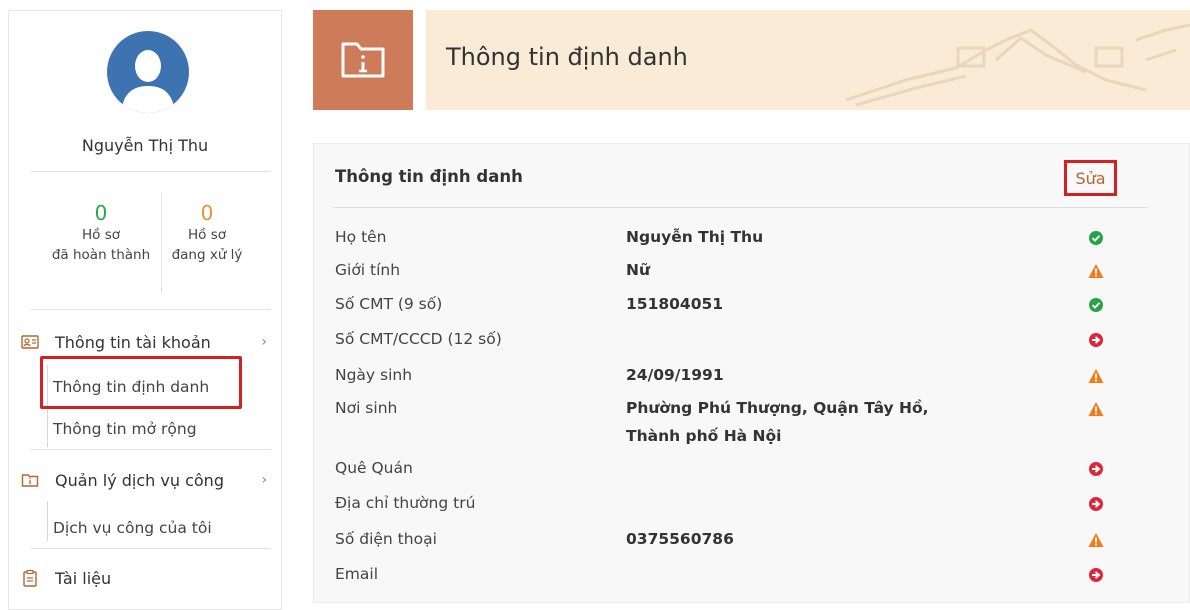 The width and height of the screenshot is (1190, 610). What do you see at coordinates (675, 304) in the screenshot?
I see `row-value: 151804051` at bounding box center [675, 304].